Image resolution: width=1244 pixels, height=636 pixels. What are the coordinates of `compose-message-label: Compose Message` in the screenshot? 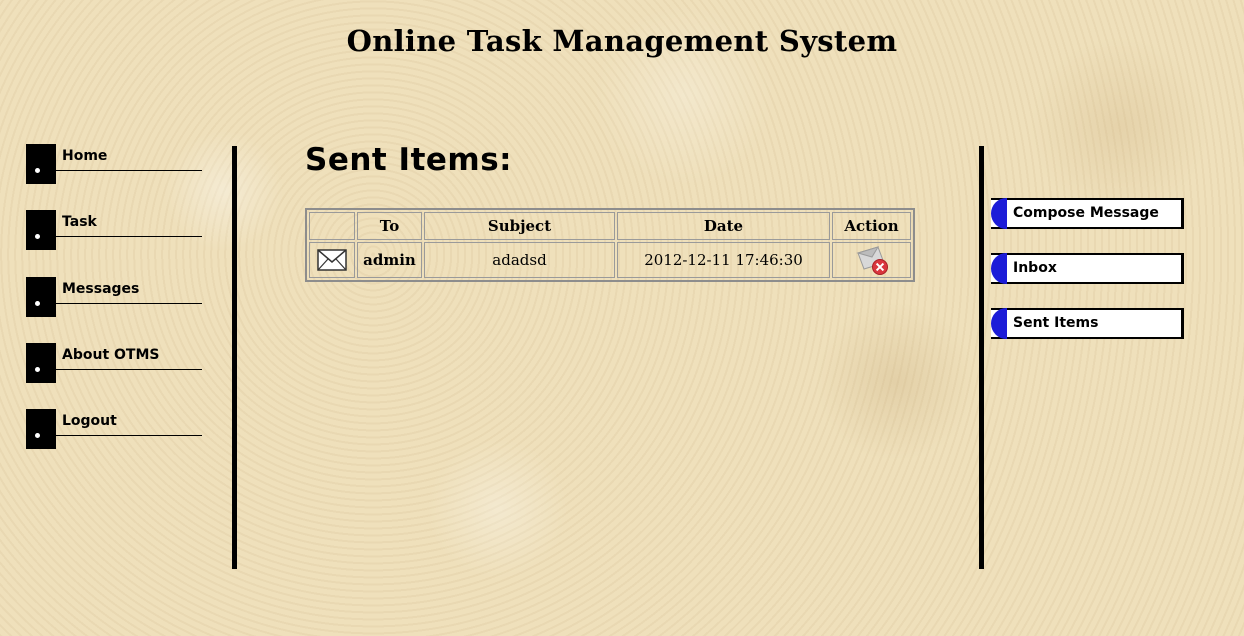 It's located at (1086, 213).